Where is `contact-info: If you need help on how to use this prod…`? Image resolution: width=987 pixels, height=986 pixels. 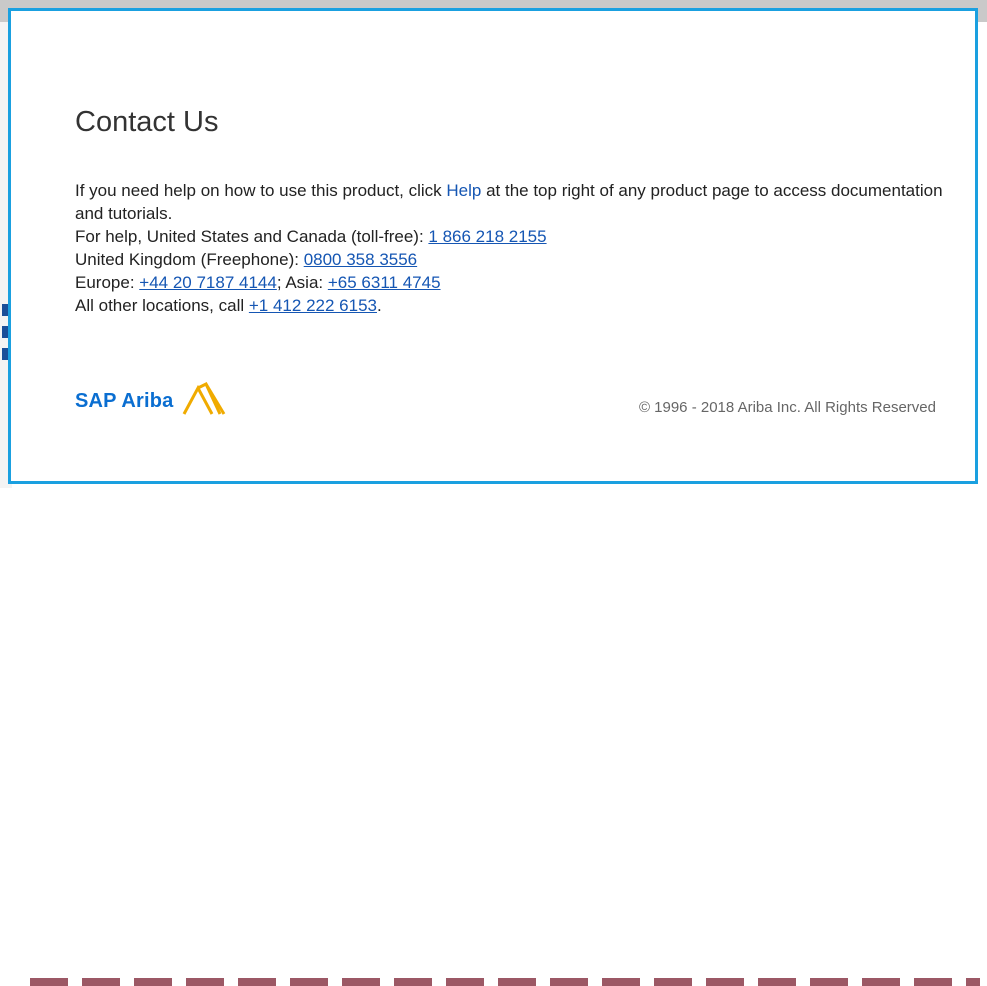
contact-info: If you need help on how to use this prod… is located at coordinates (515, 248).